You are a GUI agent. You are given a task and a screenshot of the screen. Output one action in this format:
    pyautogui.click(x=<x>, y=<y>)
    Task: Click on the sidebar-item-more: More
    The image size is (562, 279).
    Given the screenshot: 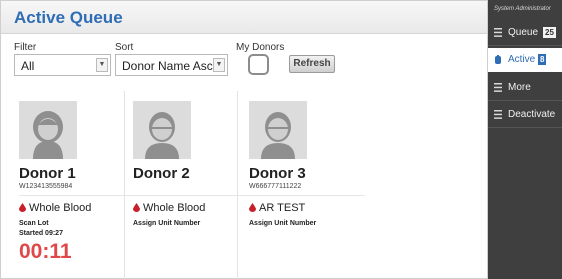 What is the action you would take?
    pyautogui.click(x=525, y=88)
    